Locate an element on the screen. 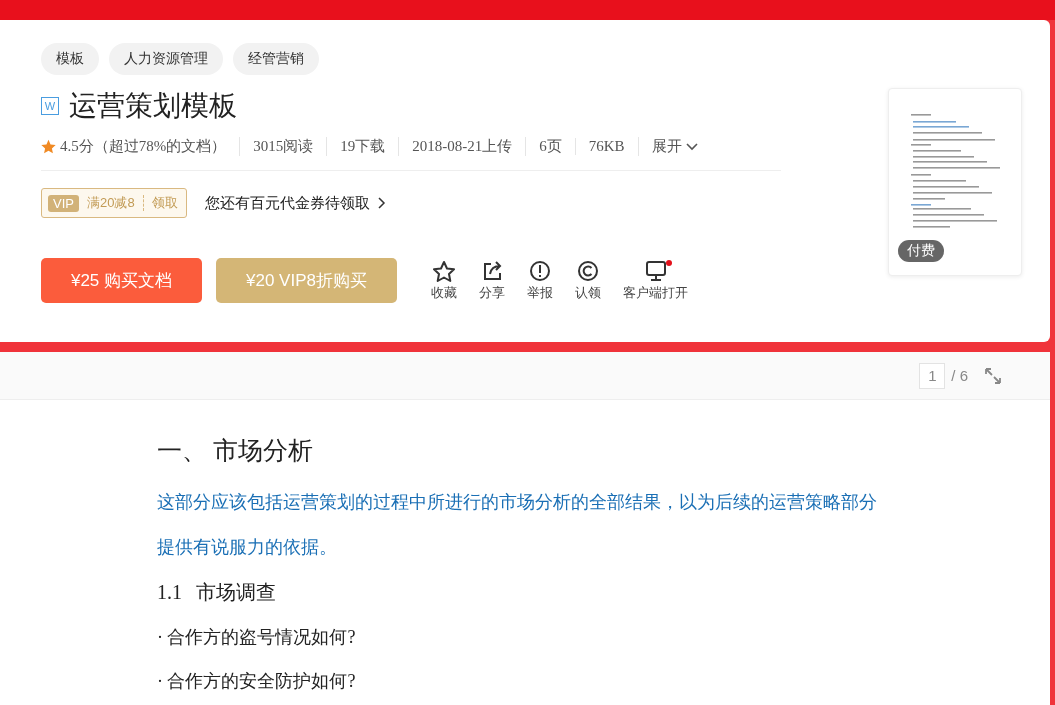 The width and height of the screenshot is (1055, 705). chevron-right-icon is located at coordinates (381, 203).